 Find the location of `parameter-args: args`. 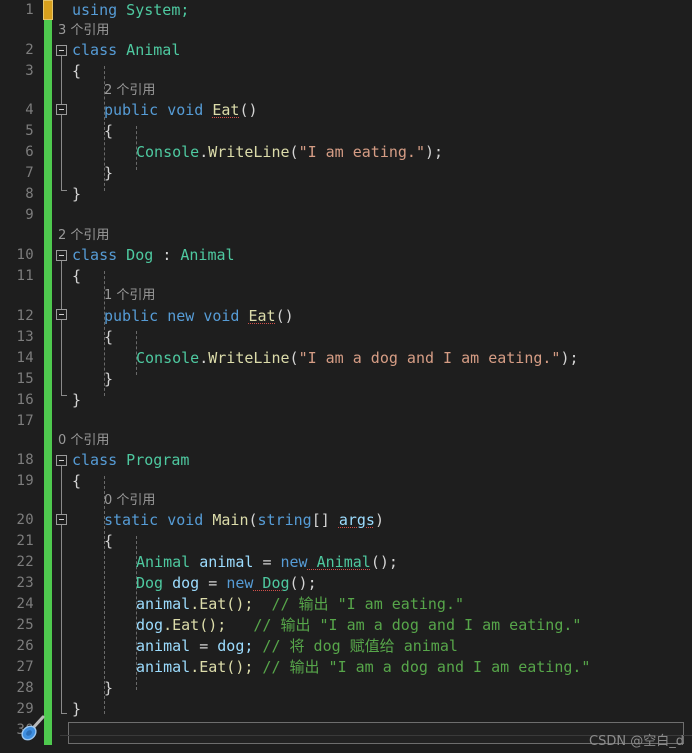

parameter-args: args is located at coordinates (356, 520).